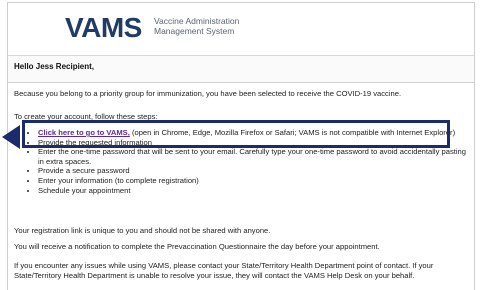 The width and height of the screenshot is (481, 290). Describe the element at coordinates (236, 134) in the screenshot. I see `callout-highlight-box` at that location.